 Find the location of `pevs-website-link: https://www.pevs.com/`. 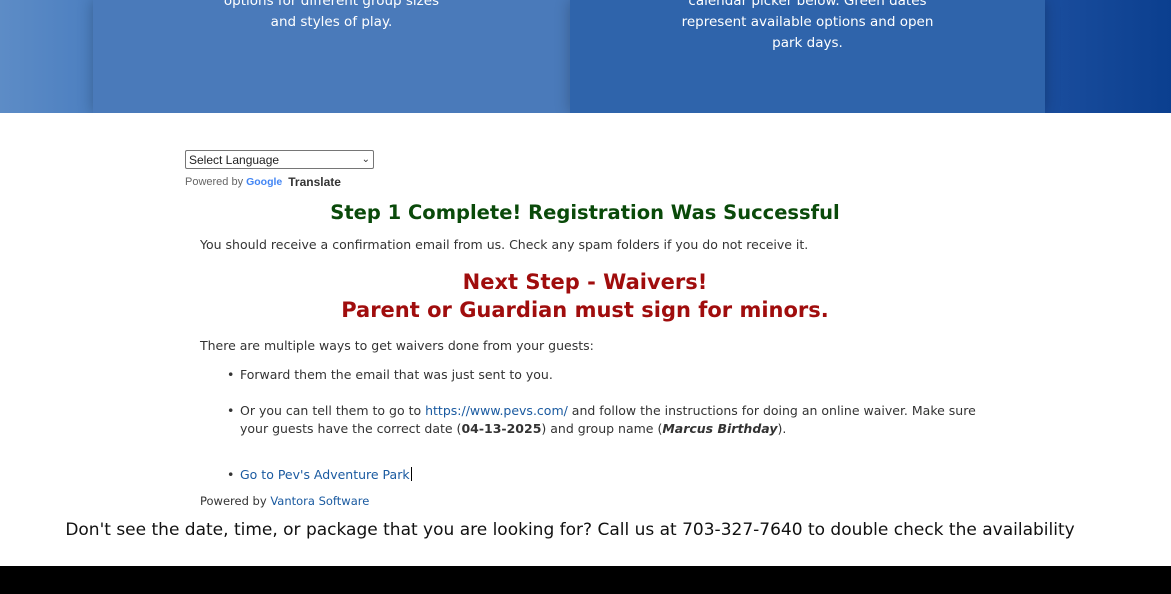

pevs-website-link: https://www.pevs.com/ is located at coordinates (496, 410).